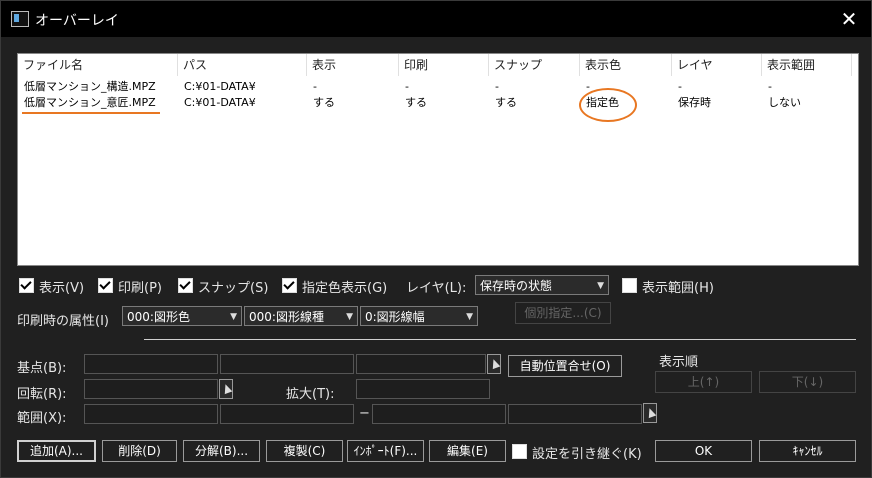 This screenshot has width=872, height=478. What do you see at coordinates (185, 285) in the screenshot?
I see `snap-checkbox` at bounding box center [185, 285].